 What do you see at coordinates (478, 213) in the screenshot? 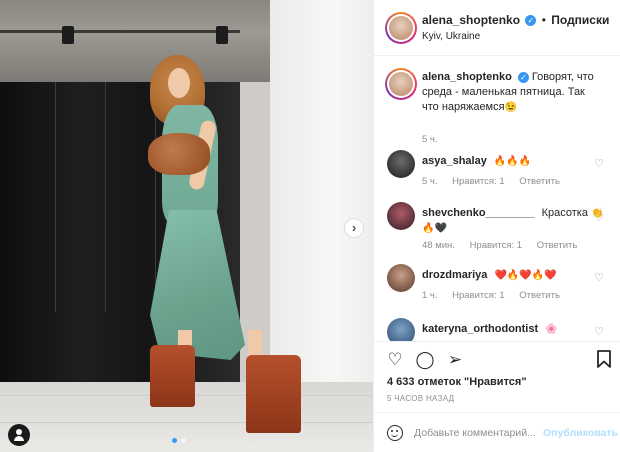
I see `comment-username: shevchenko________` at bounding box center [478, 213].